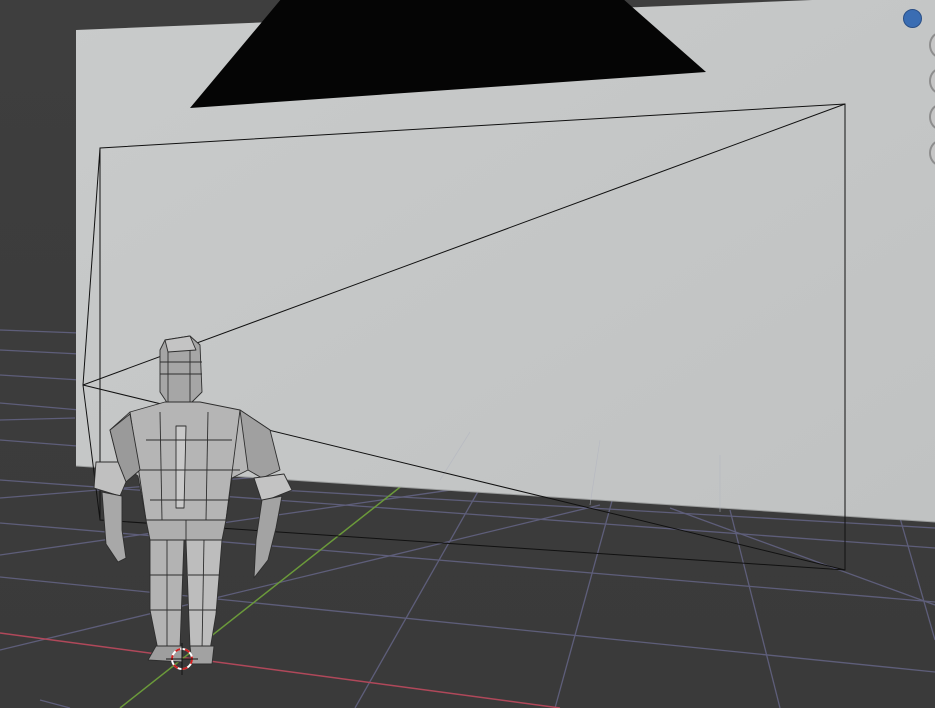 The image size is (935, 708). I want to click on view-toggle-button, so click(912, 18).